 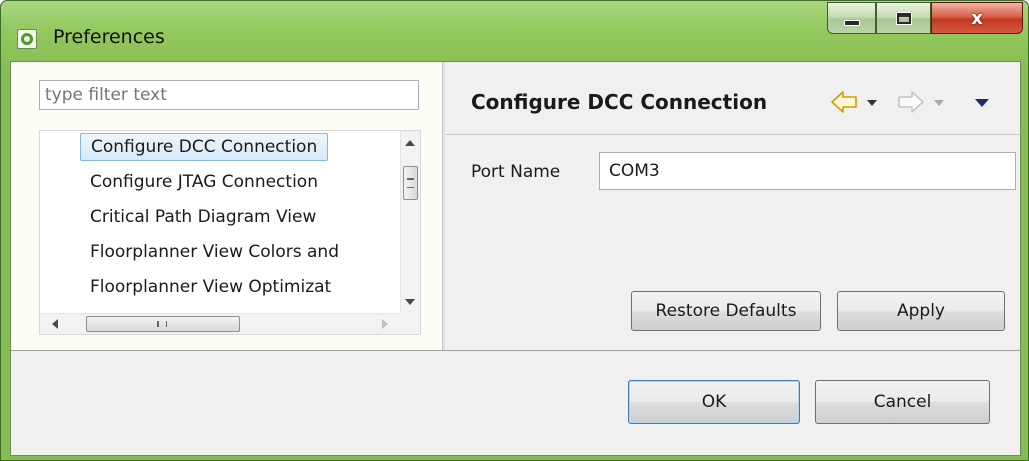 What do you see at coordinates (163, 324) in the screenshot?
I see `horizontal-scroll-thumb` at bounding box center [163, 324].